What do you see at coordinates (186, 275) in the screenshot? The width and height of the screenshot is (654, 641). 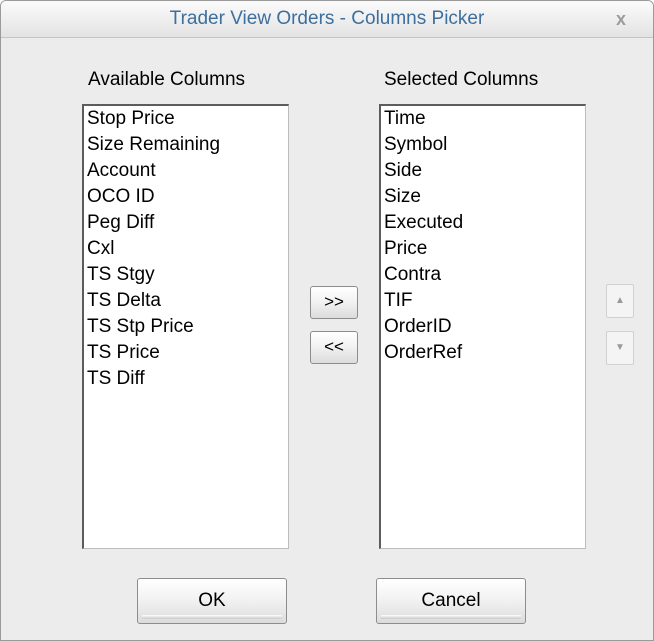 I see `list-item: TS Stgy` at bounding box center [186, 275].